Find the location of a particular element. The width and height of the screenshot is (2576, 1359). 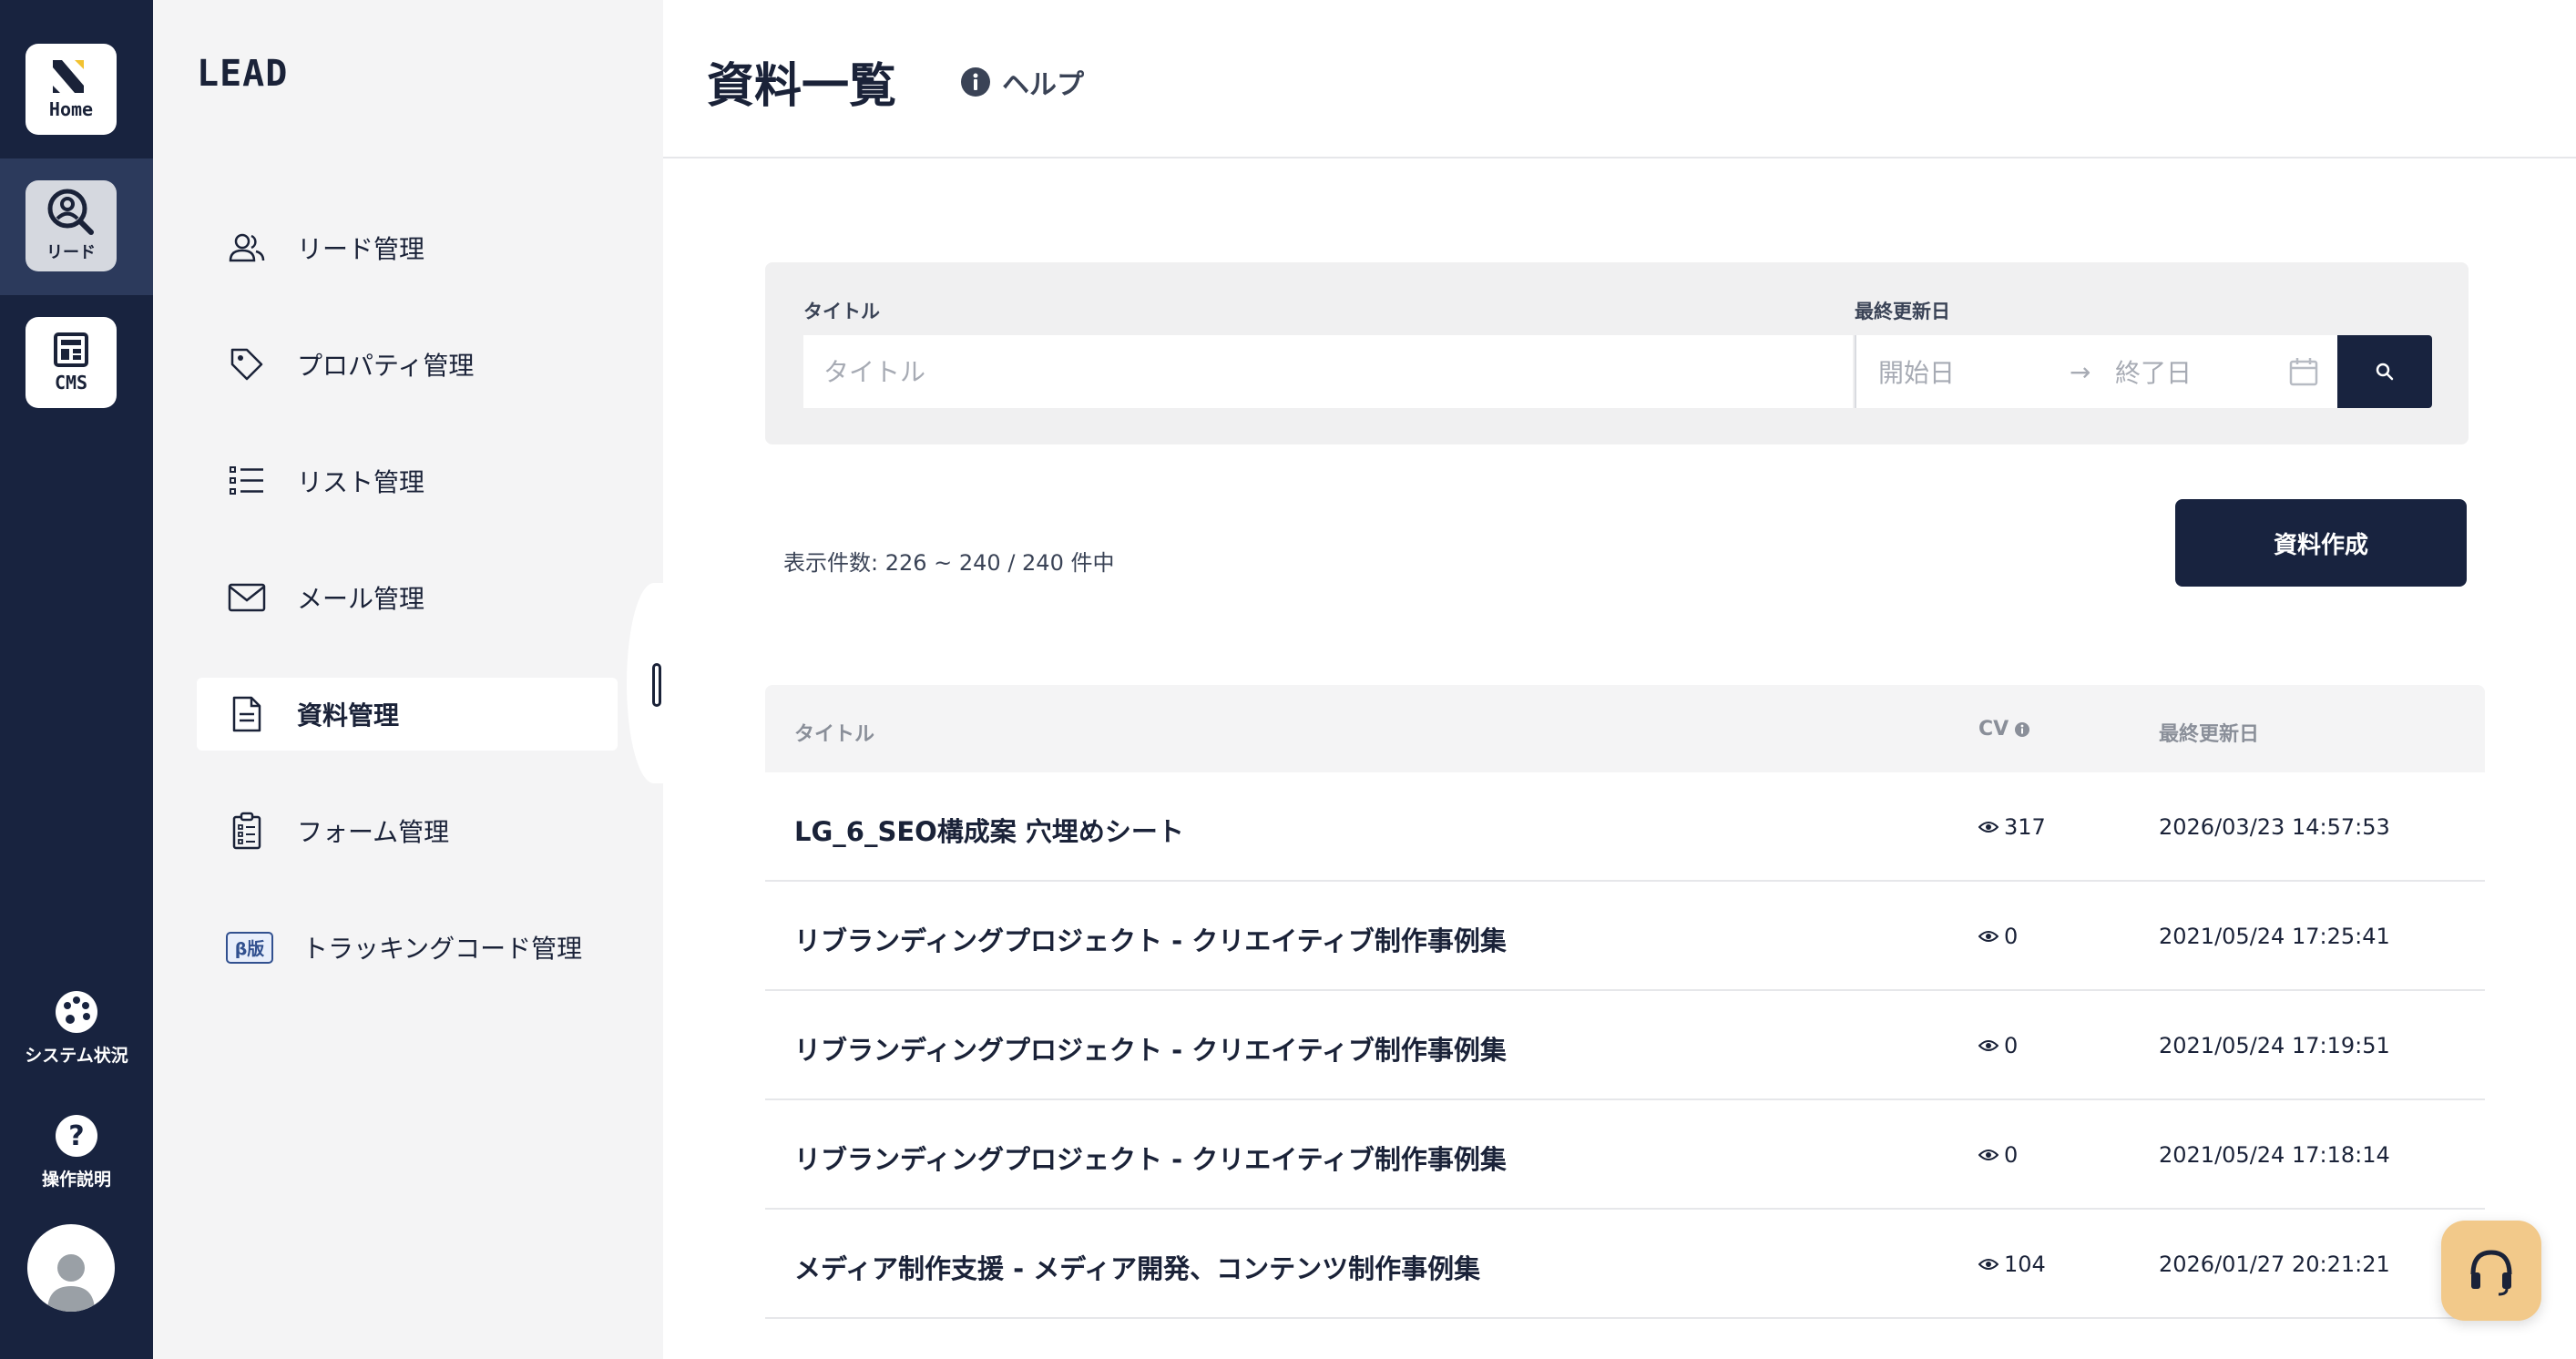

cv-count: 104 is located at coordinates (2012, 1264).